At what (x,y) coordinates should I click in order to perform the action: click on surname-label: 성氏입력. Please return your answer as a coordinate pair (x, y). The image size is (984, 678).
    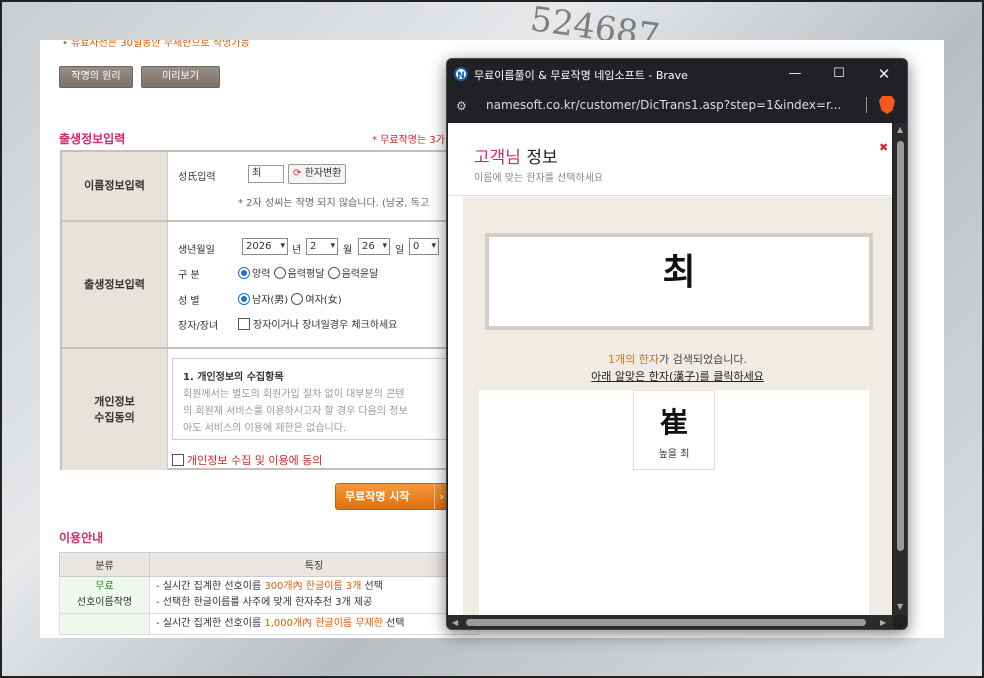
    Looking at the image, I should click on (197, 177).